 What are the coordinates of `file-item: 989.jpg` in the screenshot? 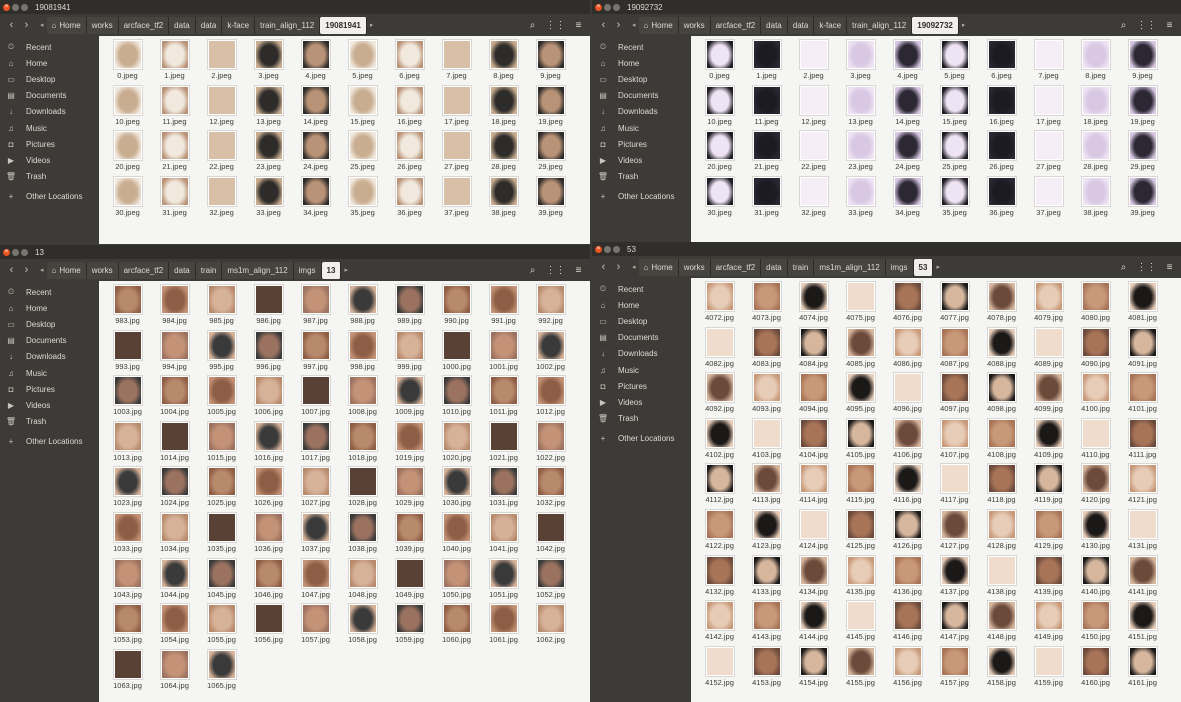 It's located at (409, 307).